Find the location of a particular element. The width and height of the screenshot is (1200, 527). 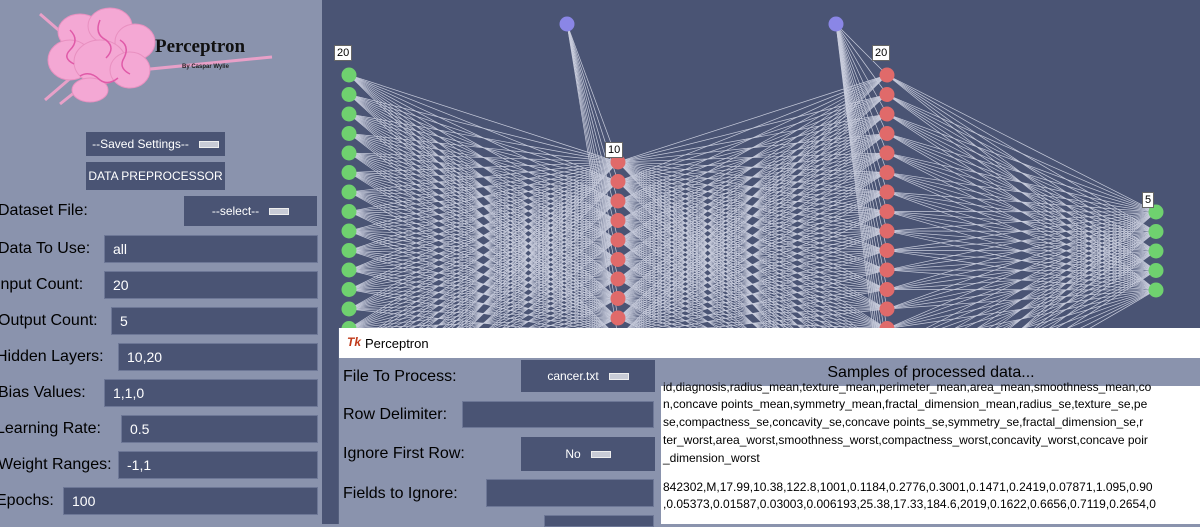

layer-label-hidden-1: 10 is located at coordinates (614, 150).